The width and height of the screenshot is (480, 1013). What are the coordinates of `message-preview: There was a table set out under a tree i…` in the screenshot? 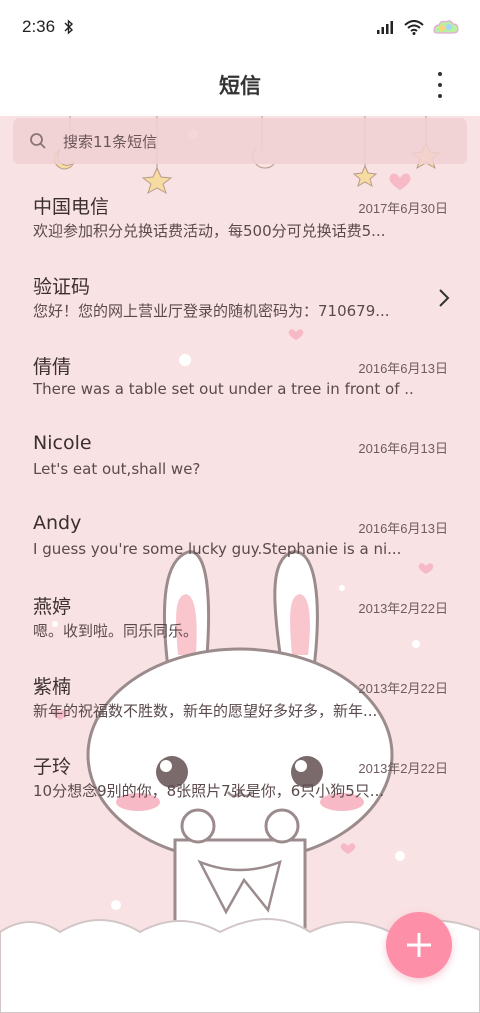 It's located at (223, 389).